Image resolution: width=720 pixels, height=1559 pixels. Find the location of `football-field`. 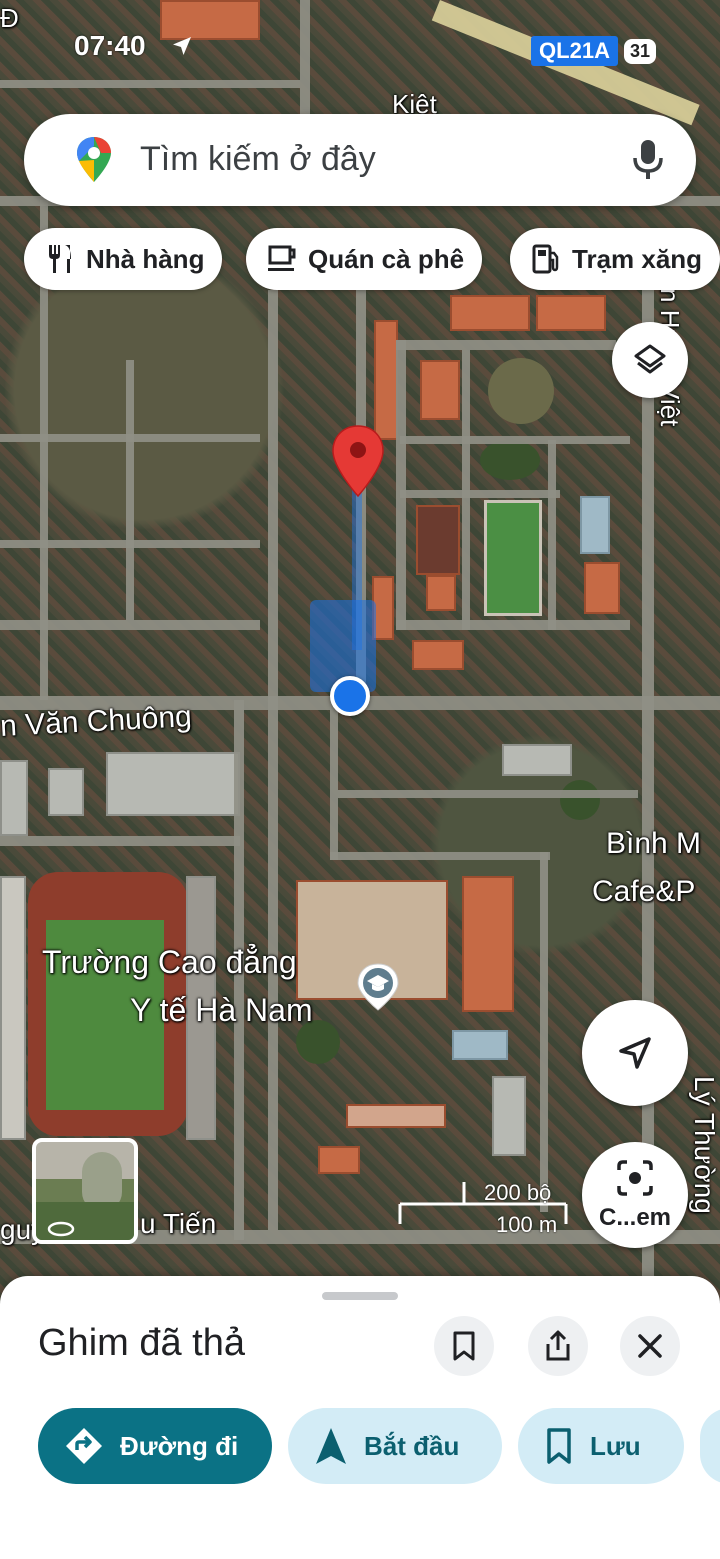

football-field is located at coordinates (513, 558).